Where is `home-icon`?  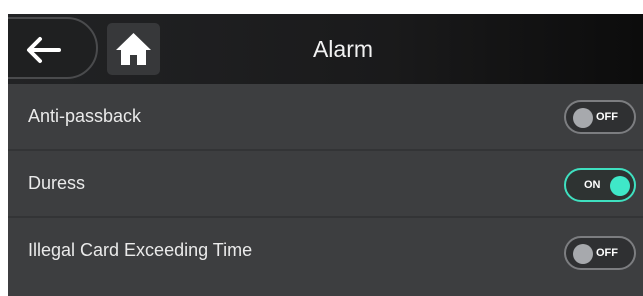
home-icon is located at coordinates (133, 49).